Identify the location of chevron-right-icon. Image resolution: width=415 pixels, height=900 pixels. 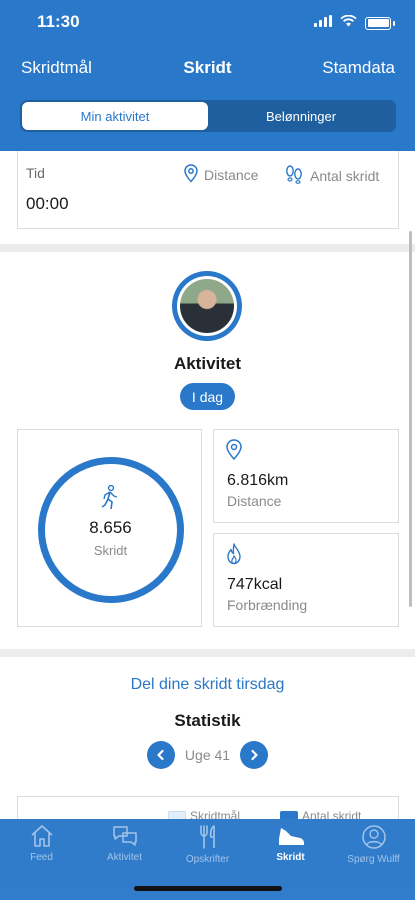
(254, 755).